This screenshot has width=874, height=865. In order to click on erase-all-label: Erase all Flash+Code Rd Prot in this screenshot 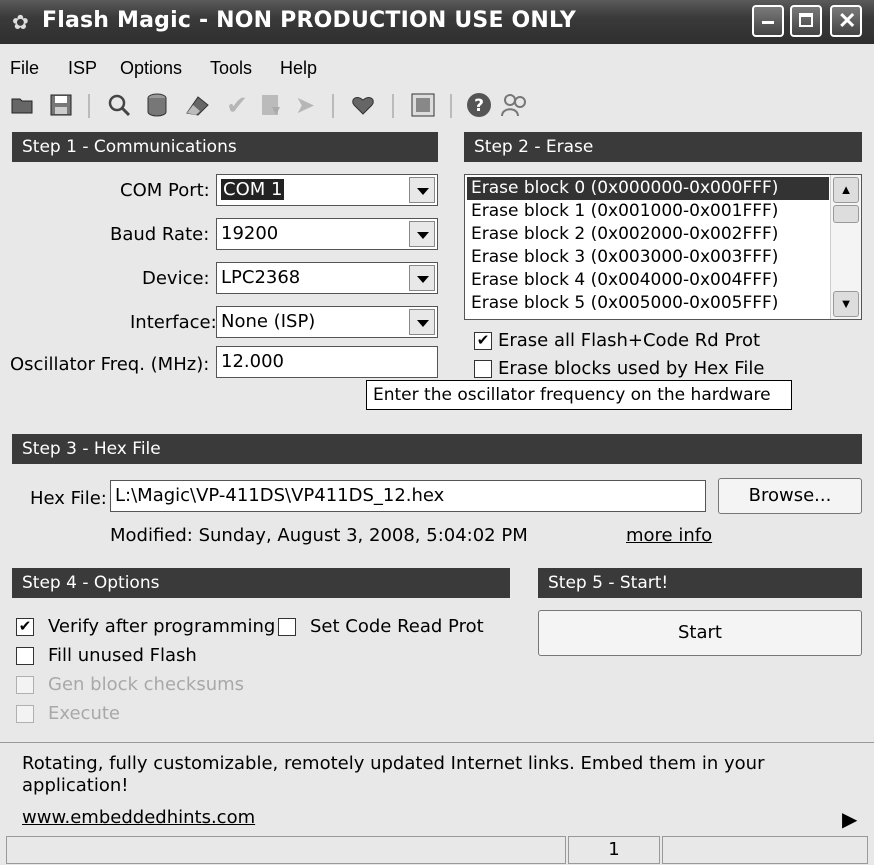, I will do `click(629, 340)`.